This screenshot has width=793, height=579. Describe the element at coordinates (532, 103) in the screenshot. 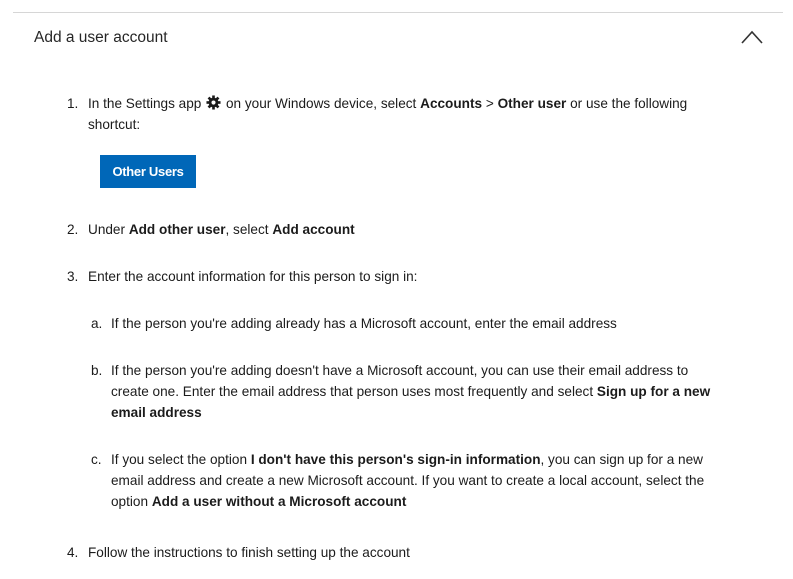

I see `other-user-label: Other user` at that location.